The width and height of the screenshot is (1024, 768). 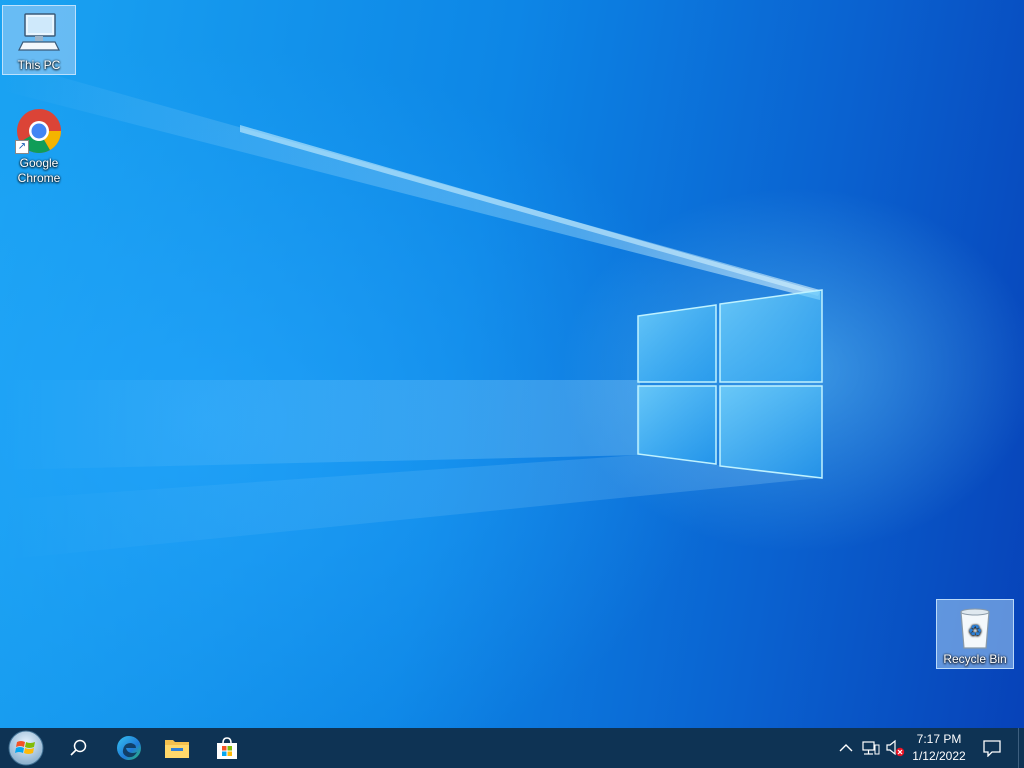 I want to click on search-button, so click(x=79, y=748).